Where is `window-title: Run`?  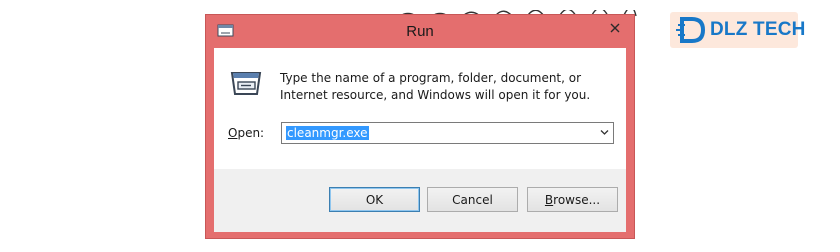 window-title: Run is located at coordinates (420, 31).